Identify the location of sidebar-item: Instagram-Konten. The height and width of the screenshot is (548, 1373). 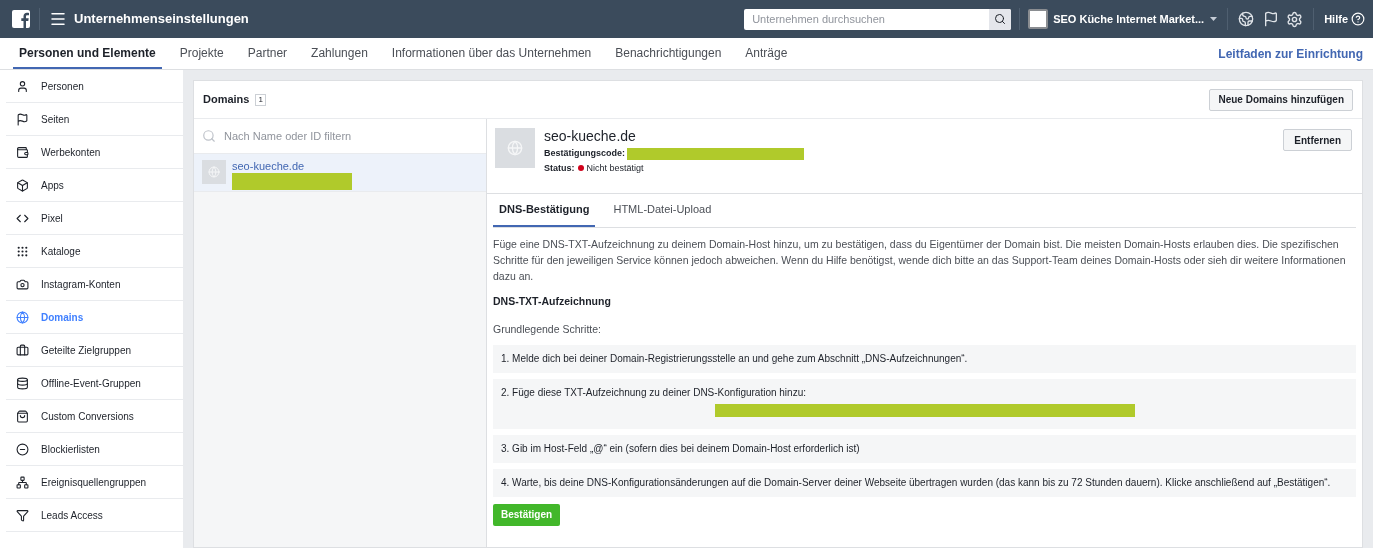
(94, 284).